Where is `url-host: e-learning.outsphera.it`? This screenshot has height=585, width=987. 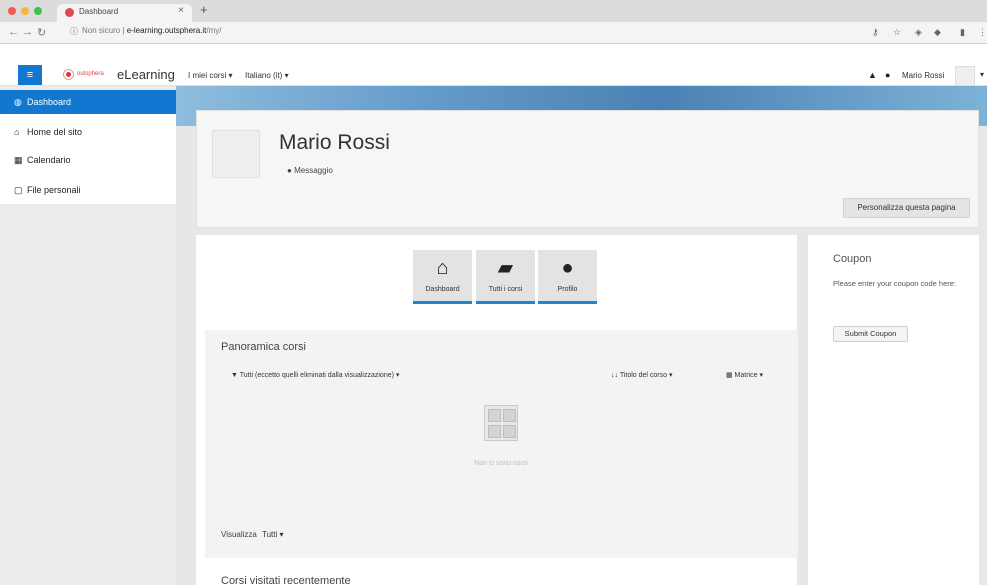
url-host: e-learning.outsphera.it is located at coordinates (166, 30).